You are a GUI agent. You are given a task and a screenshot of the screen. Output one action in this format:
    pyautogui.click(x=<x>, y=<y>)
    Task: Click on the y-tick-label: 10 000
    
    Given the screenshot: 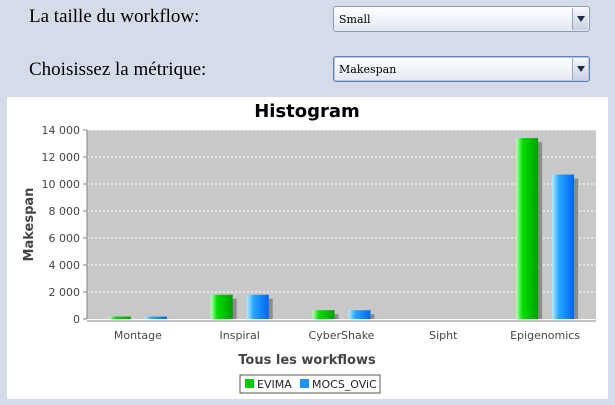 What is the action you would take?
    pyautogui.click(x=61, y=184)
    